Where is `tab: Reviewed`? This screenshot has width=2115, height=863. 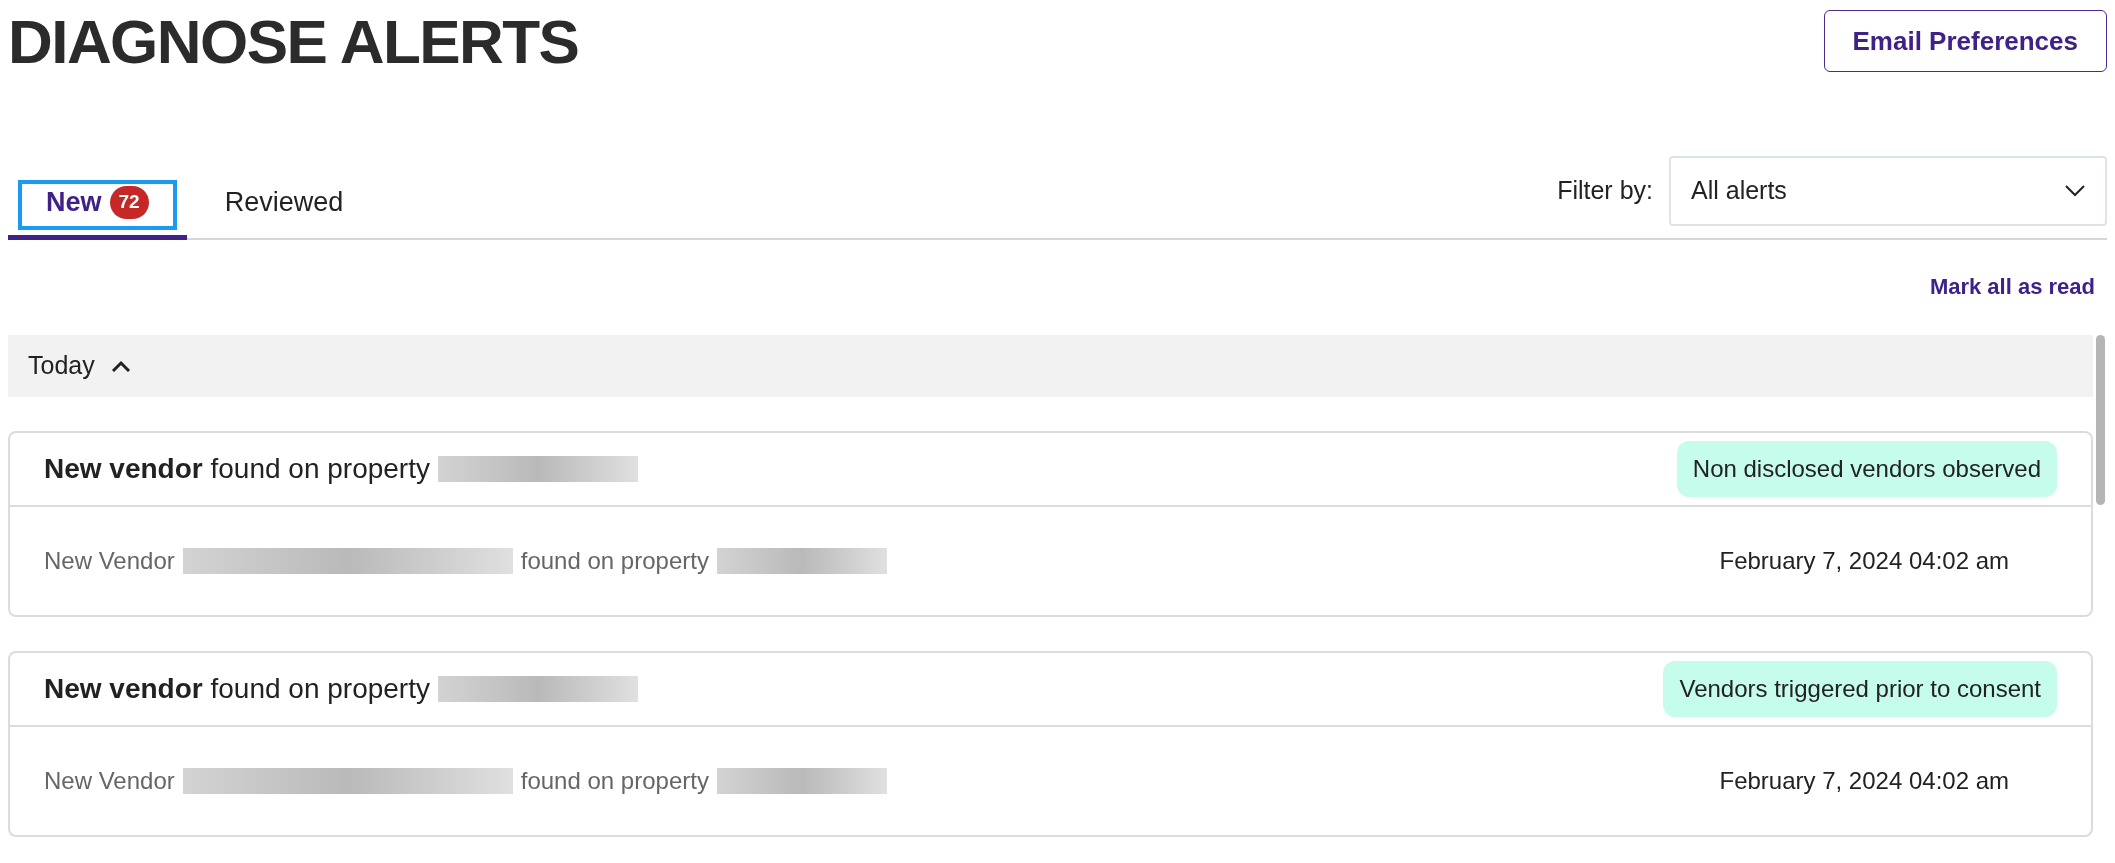 tab: Reviewed is located at coordinates (284, 205).